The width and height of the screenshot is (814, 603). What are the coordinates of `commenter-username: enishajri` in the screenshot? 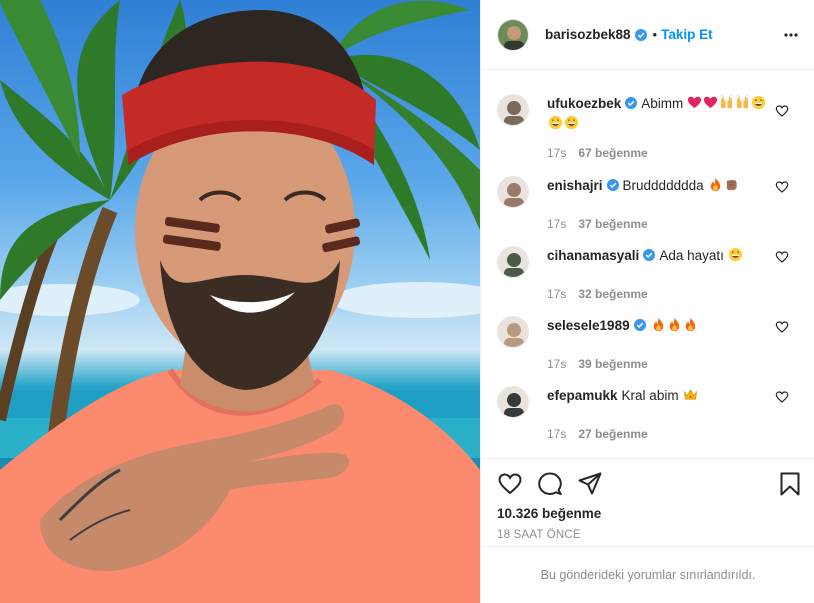 It's located at (575, 185).